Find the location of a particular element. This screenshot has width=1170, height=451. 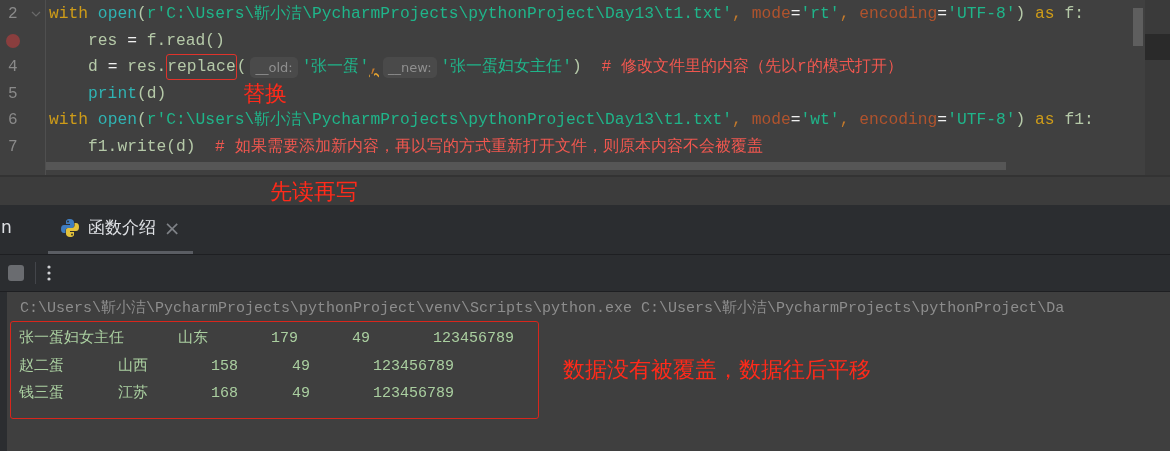

code-token: res. is located at coordinates (146, 67).